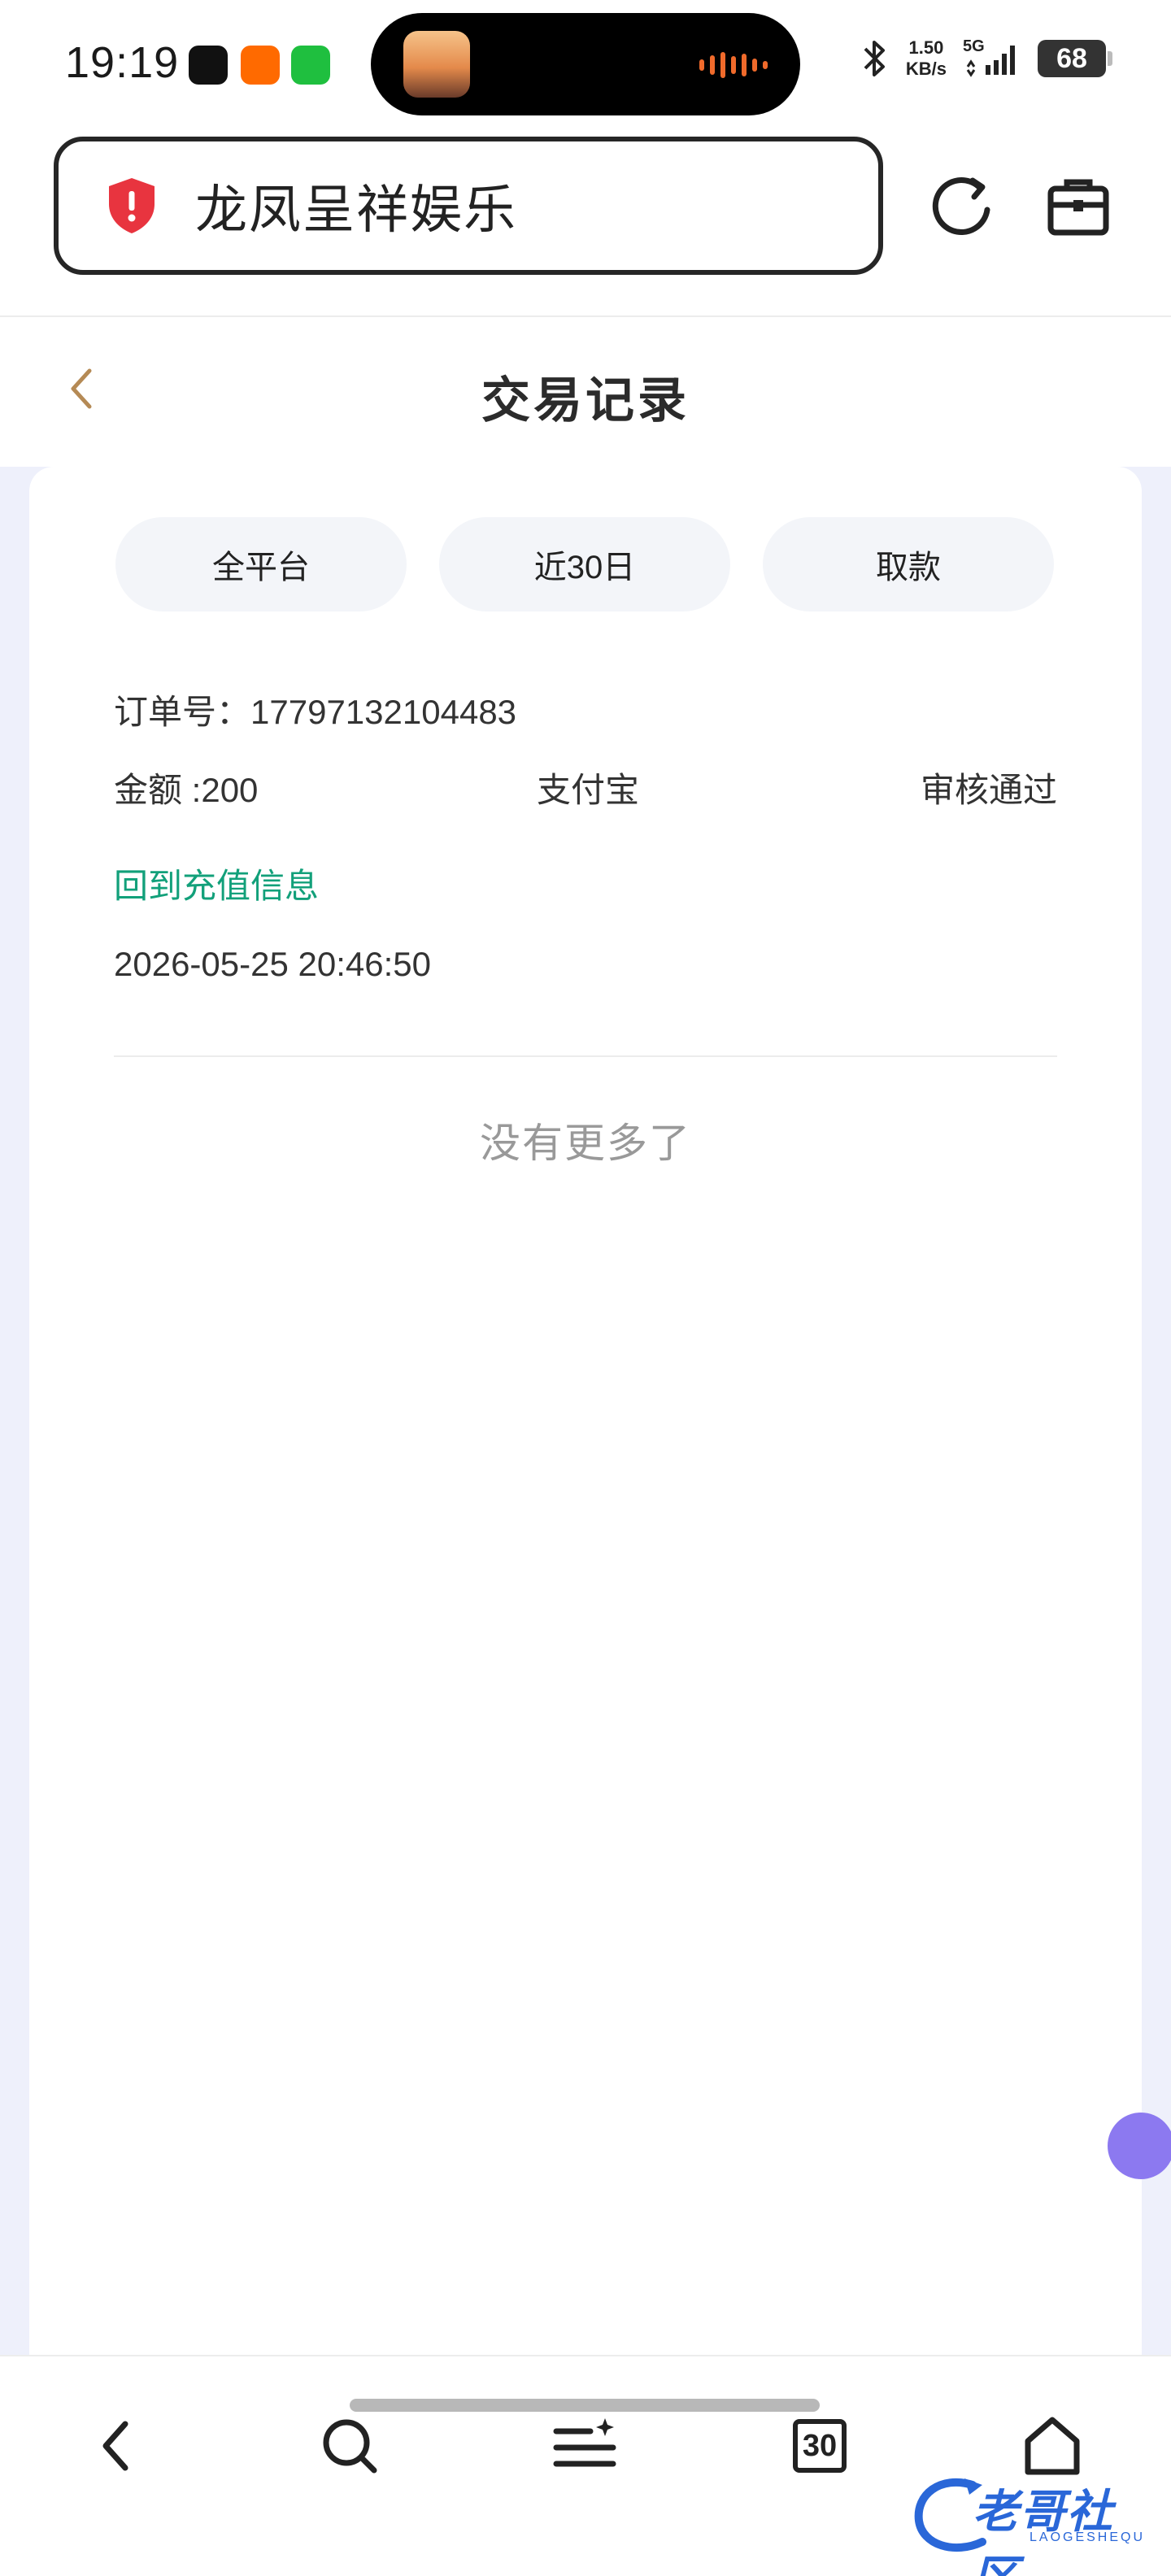 The width and height of the screenshot is (1171, 2576). I want to click on search-icon, so click(350, 2447).